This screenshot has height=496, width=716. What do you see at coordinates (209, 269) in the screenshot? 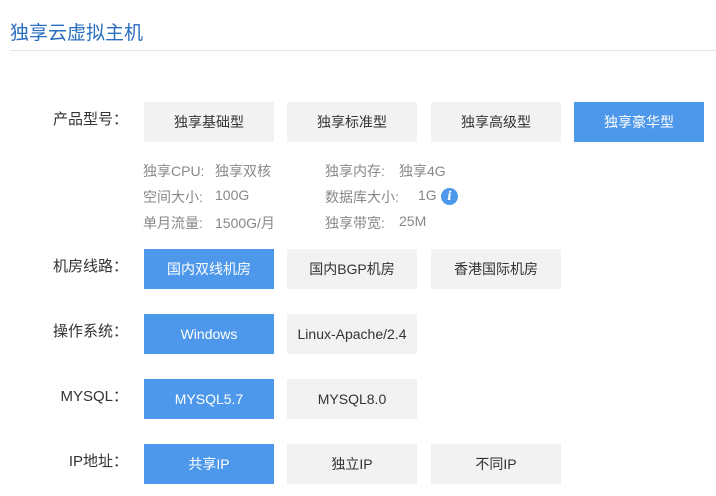
I see `option-domestic-dual-line: 国内双线机房` at bounding box center [209, 269].